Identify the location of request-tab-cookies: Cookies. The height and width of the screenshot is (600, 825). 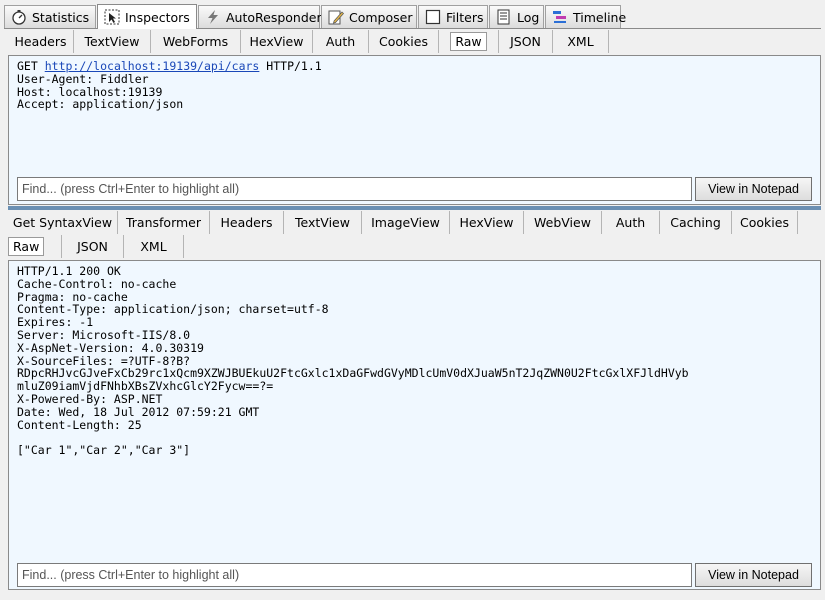
(404, 41).